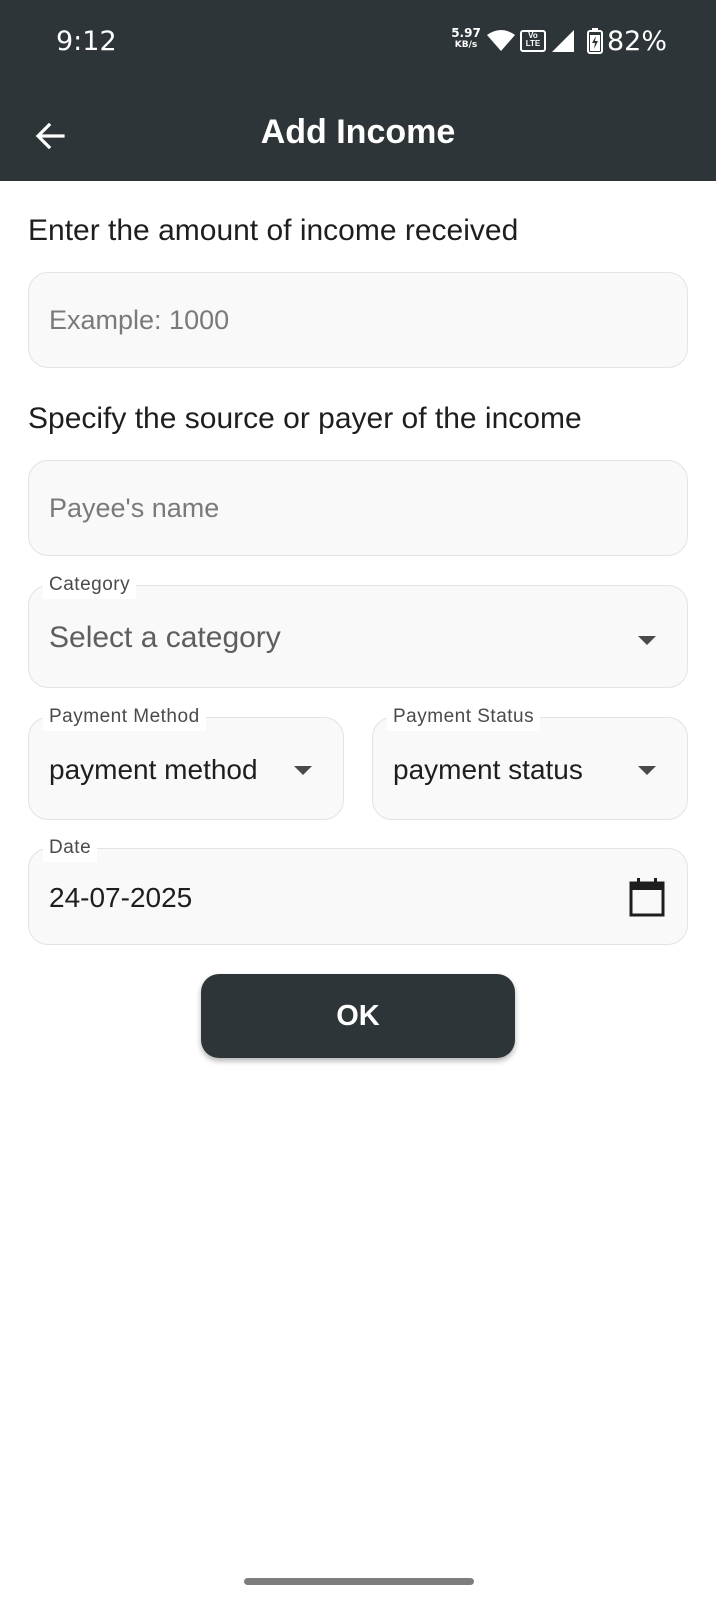  I want to click on amount-label: Enter the amount of income received, so click(273, 230).